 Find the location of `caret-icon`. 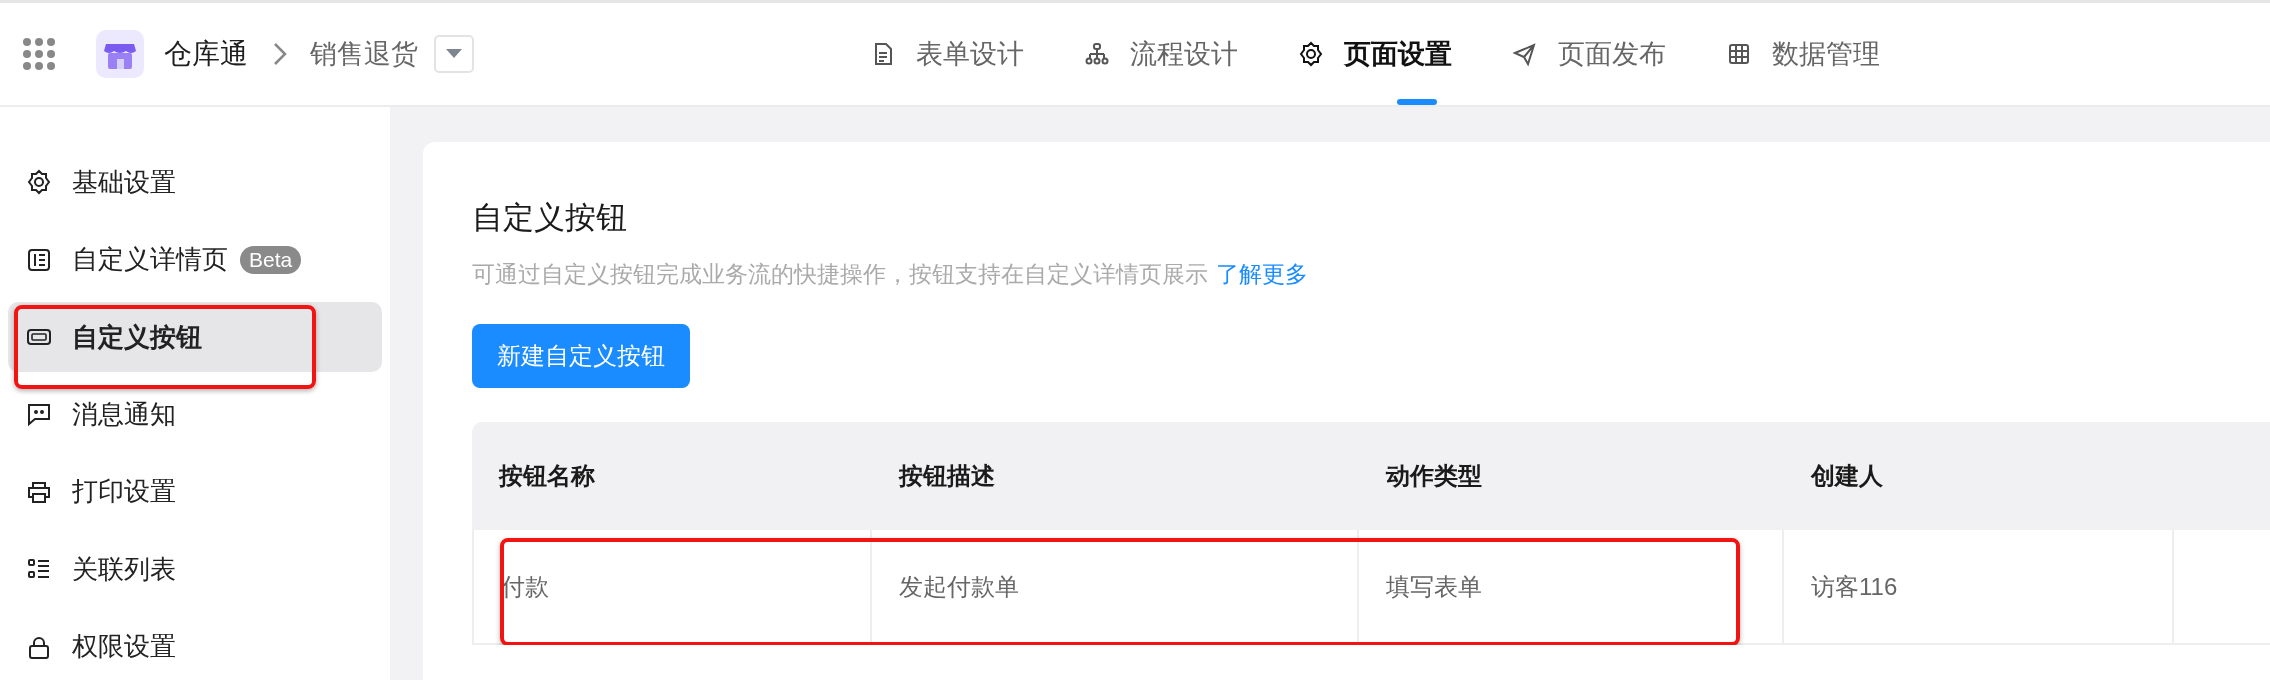

caret-icon is located at coordinates (454, 54).